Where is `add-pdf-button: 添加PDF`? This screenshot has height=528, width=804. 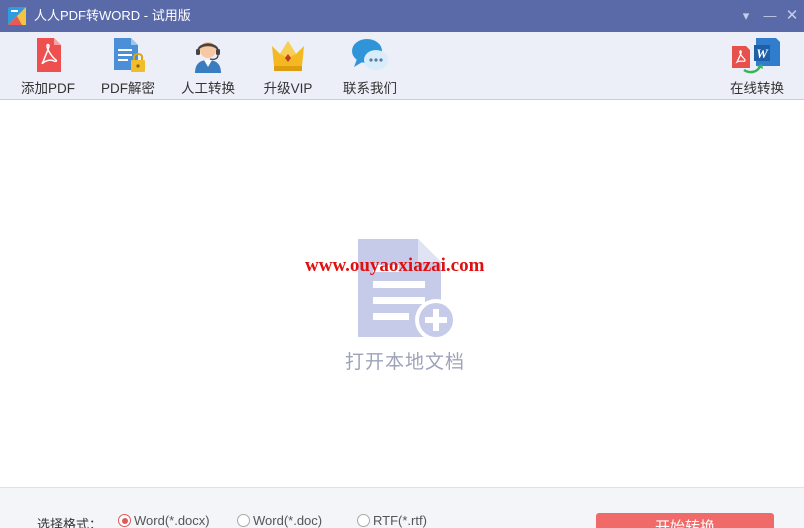 add-pdf-button: 添加PDF is located at coordinates (48, 66).